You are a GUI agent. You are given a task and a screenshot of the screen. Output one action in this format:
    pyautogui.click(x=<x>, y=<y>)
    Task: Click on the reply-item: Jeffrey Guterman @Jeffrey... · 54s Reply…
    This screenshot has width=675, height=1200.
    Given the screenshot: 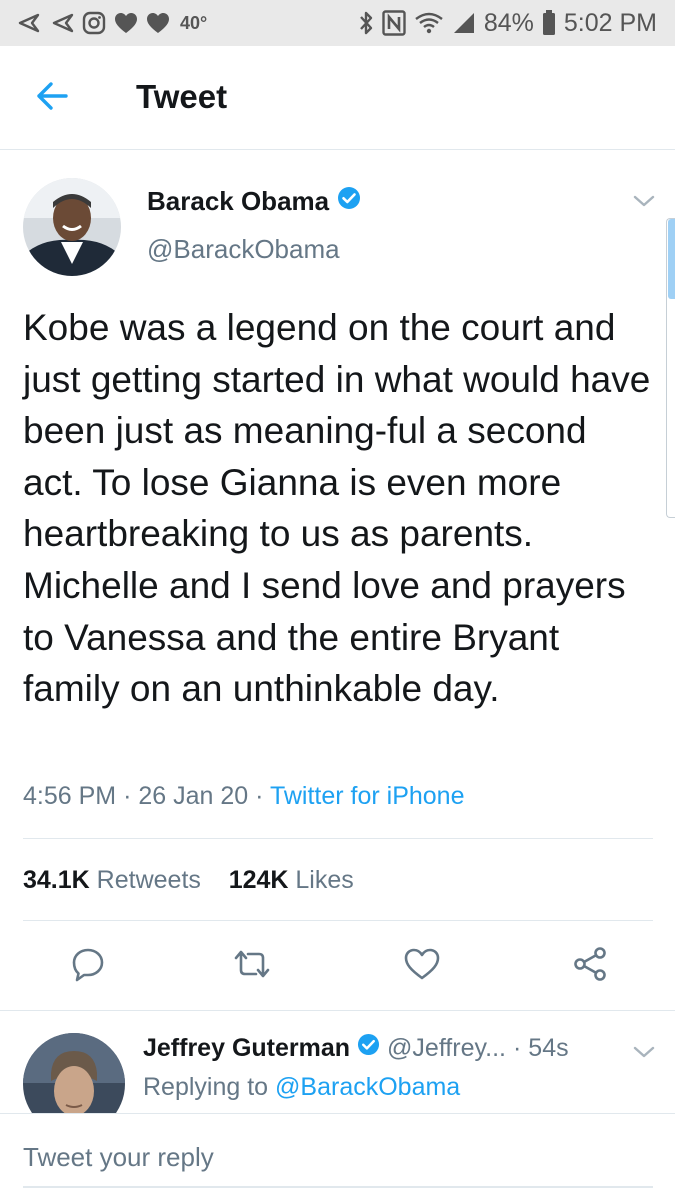 What is the action you would take?
    pyautogui.click(x=337, y=1062)
    